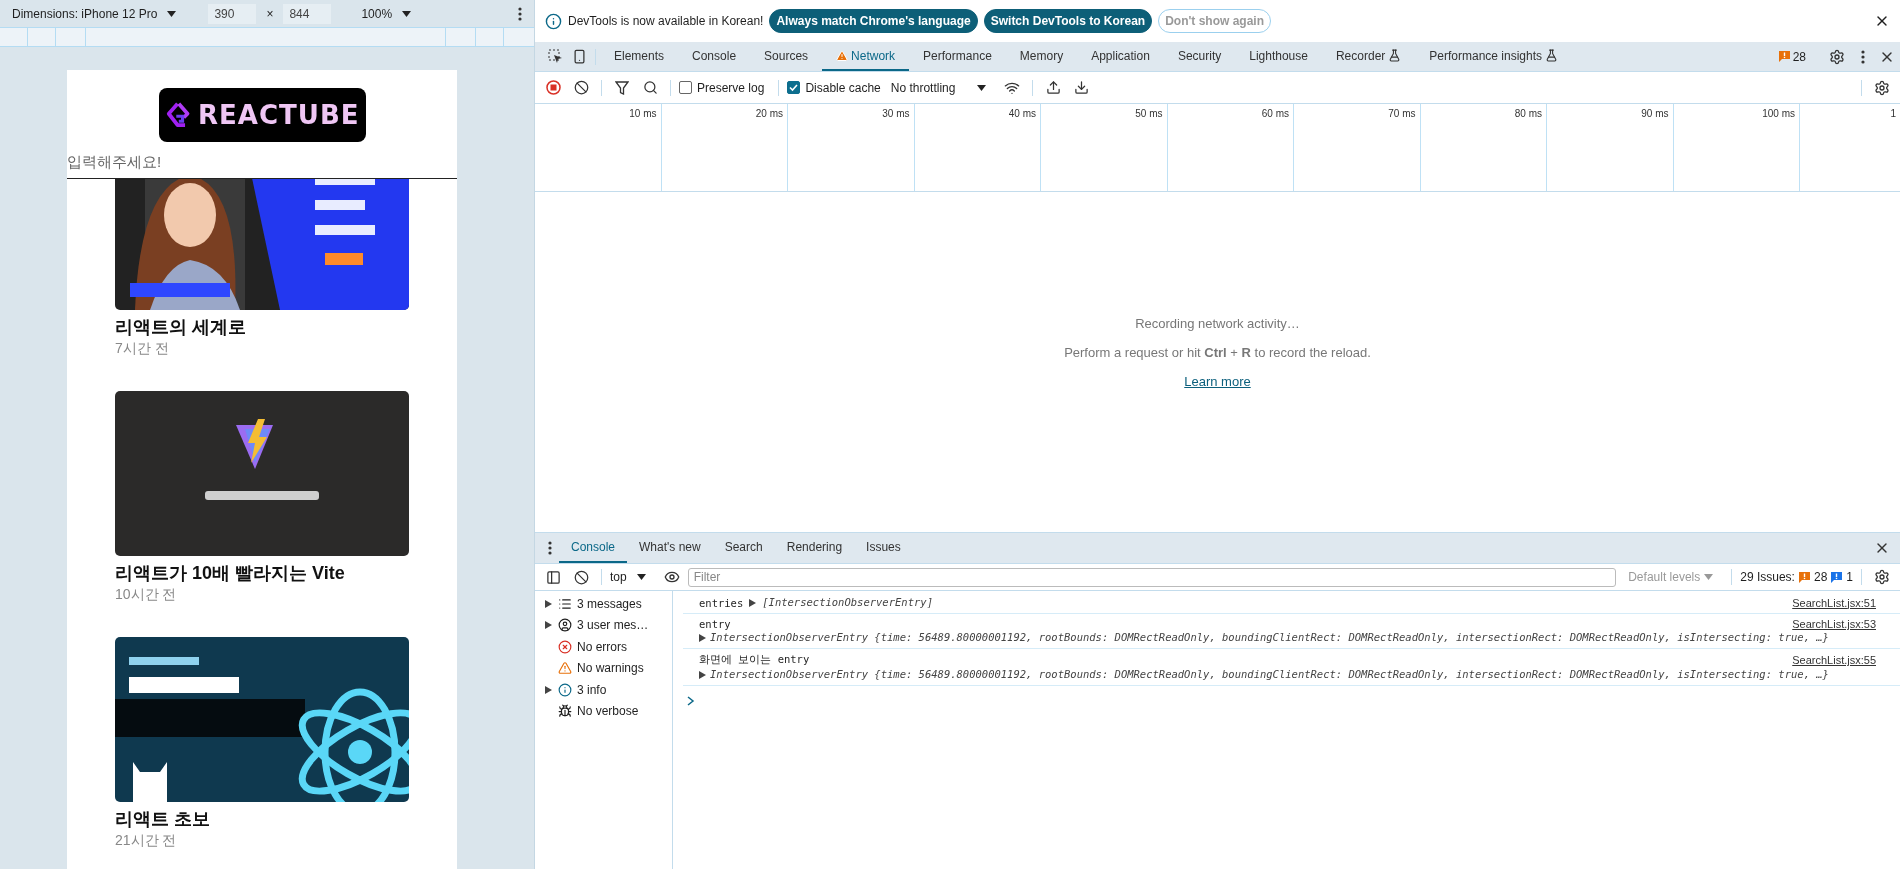  Describe the element at coordinates (847, 602) in the screenshot. I see `log-value: [IntersectionObserverEntry]` at that location.